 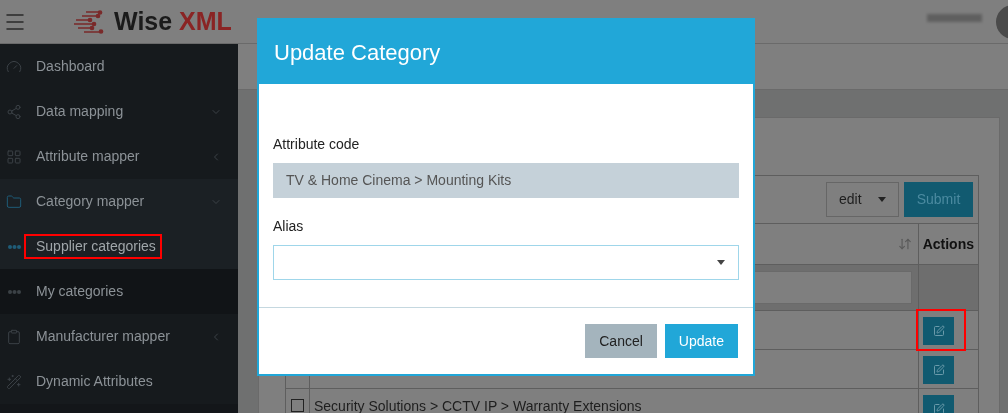 I want to click on column-header: Actions, so click(x=948, y=244).